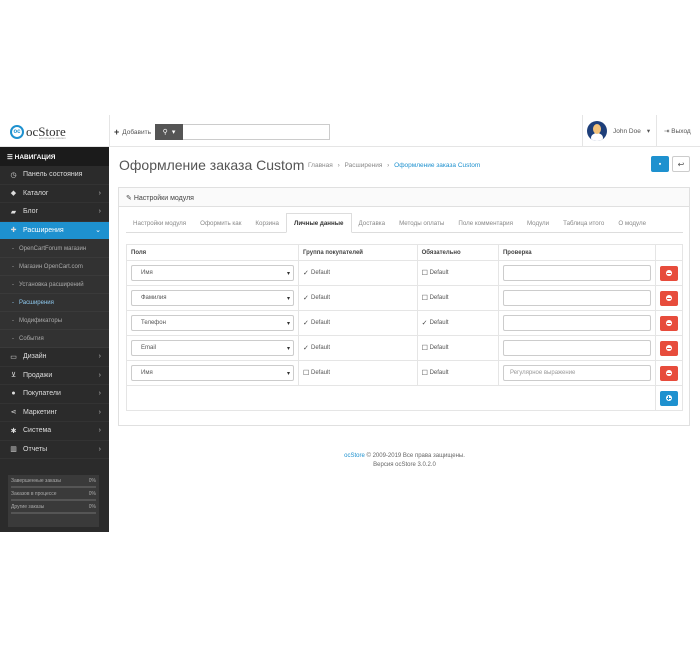  I want to click on dashboard-icon: ◷, so click(13, 175).